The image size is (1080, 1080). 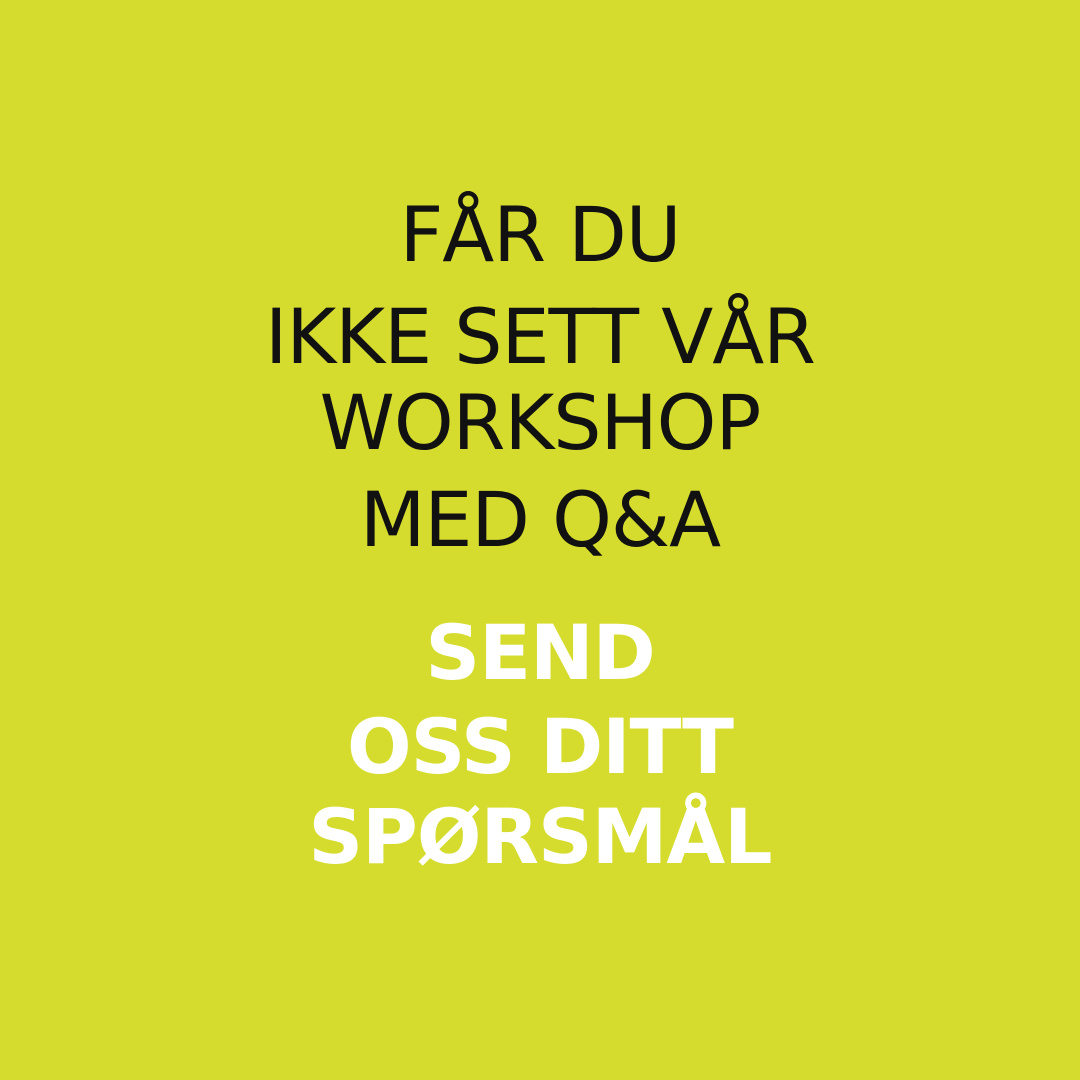 I want to click on headline-line-4: MED Q&A, so click(x=540, y=519).